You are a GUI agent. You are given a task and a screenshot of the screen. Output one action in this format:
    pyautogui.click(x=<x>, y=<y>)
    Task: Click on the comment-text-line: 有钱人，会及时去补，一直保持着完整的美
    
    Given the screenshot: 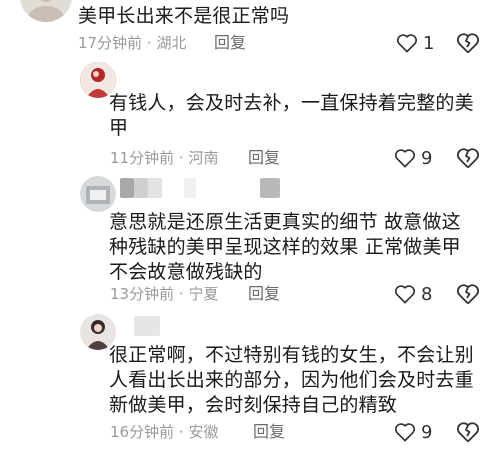 What is the action you would take?
    pyautogui.click(x=291, y=103)
    